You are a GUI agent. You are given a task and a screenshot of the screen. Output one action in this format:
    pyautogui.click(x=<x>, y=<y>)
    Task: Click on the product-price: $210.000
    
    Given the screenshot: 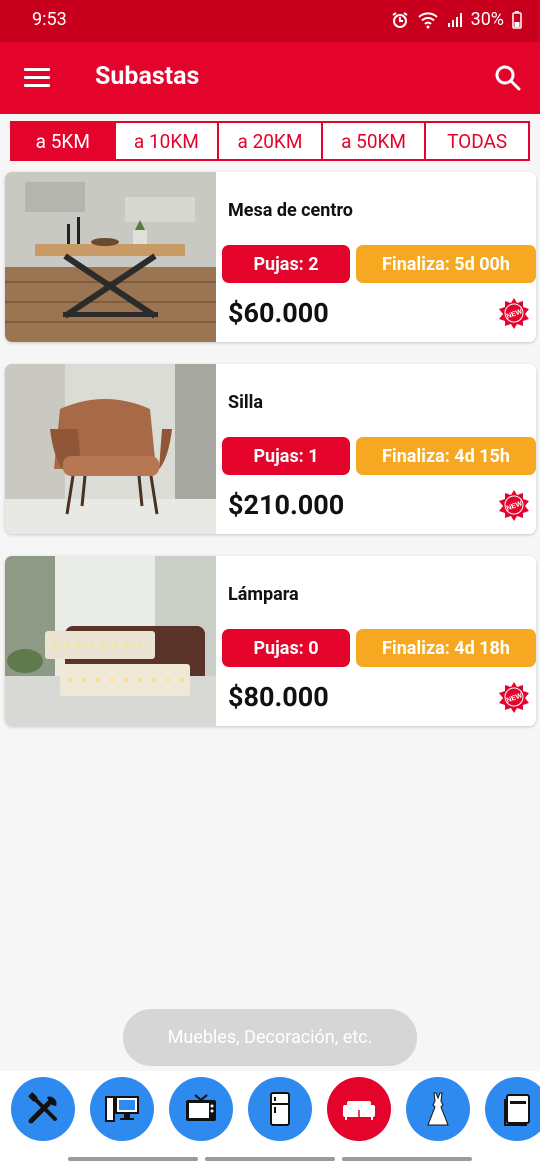 What is the action you would take?
    pyautogui.click(x=286, y=505)
    